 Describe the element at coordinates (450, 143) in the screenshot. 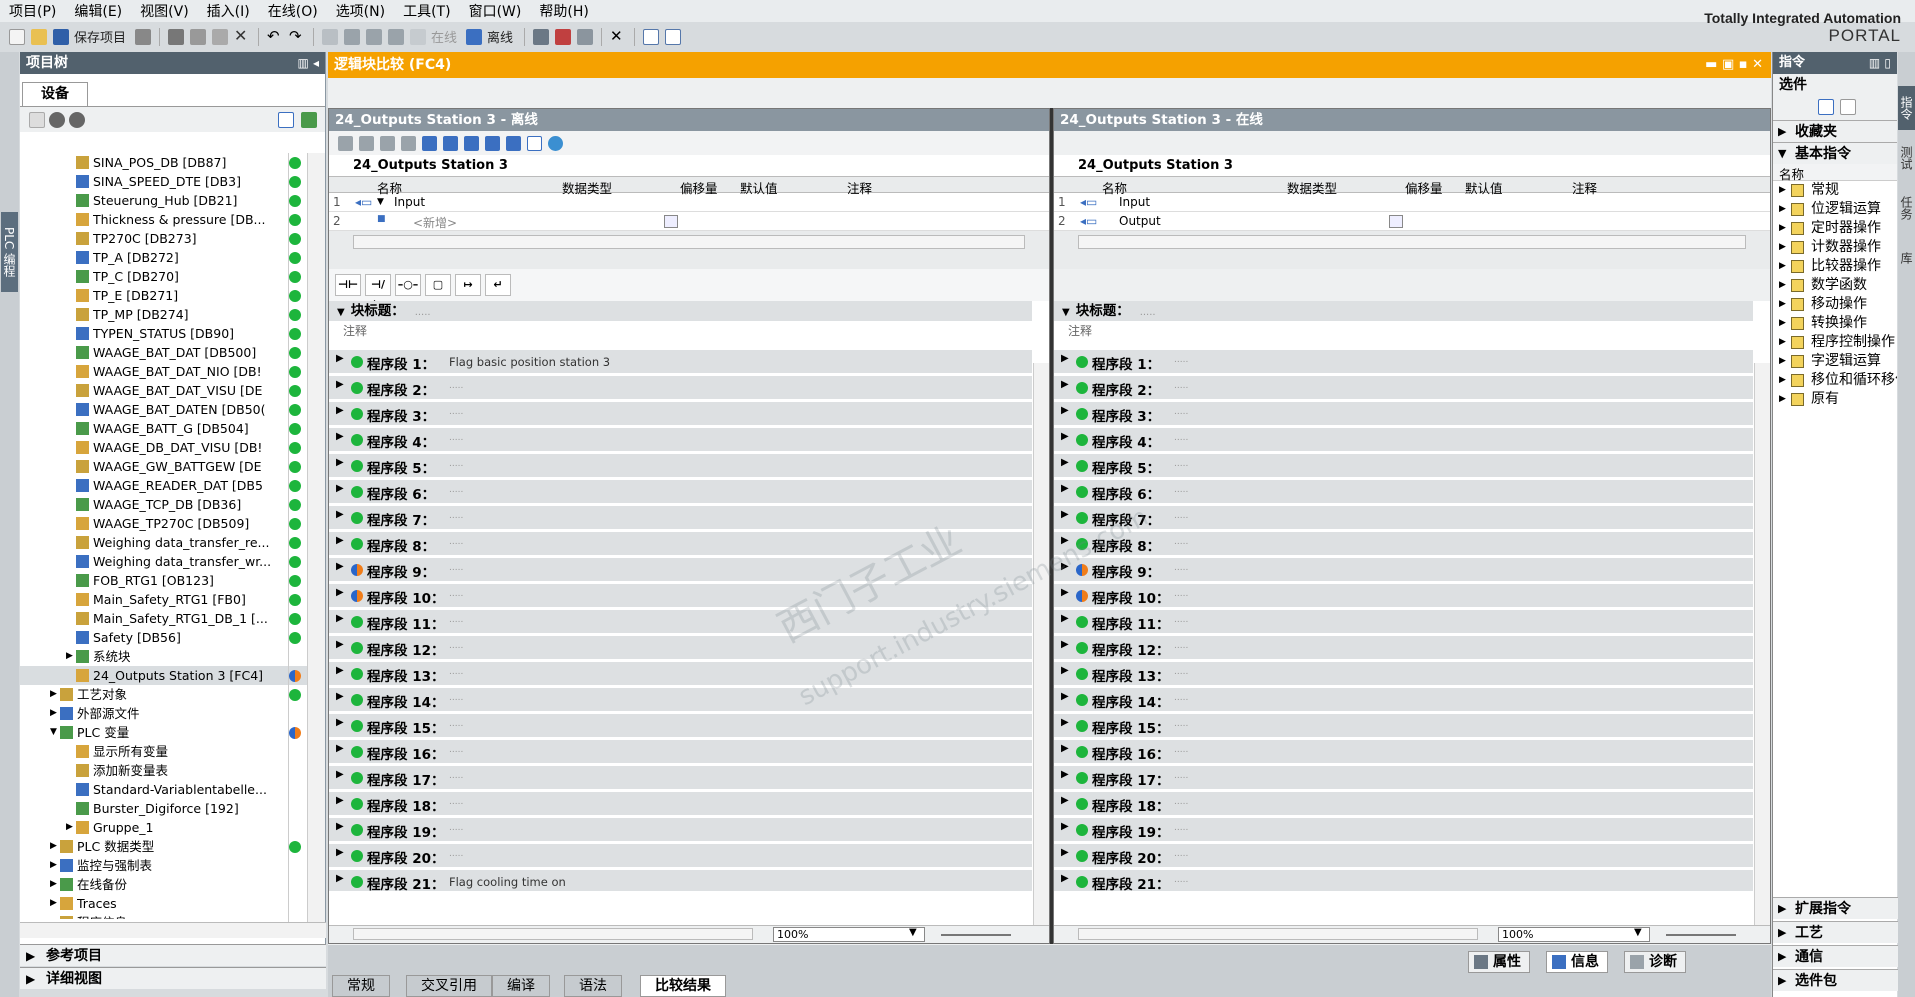

I see `prev-difference-icon` at that location.